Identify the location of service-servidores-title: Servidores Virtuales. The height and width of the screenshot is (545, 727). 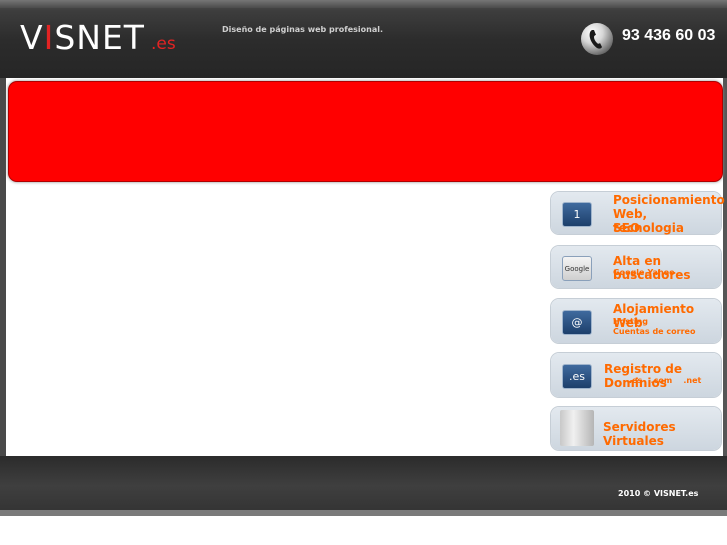
(639, 434).